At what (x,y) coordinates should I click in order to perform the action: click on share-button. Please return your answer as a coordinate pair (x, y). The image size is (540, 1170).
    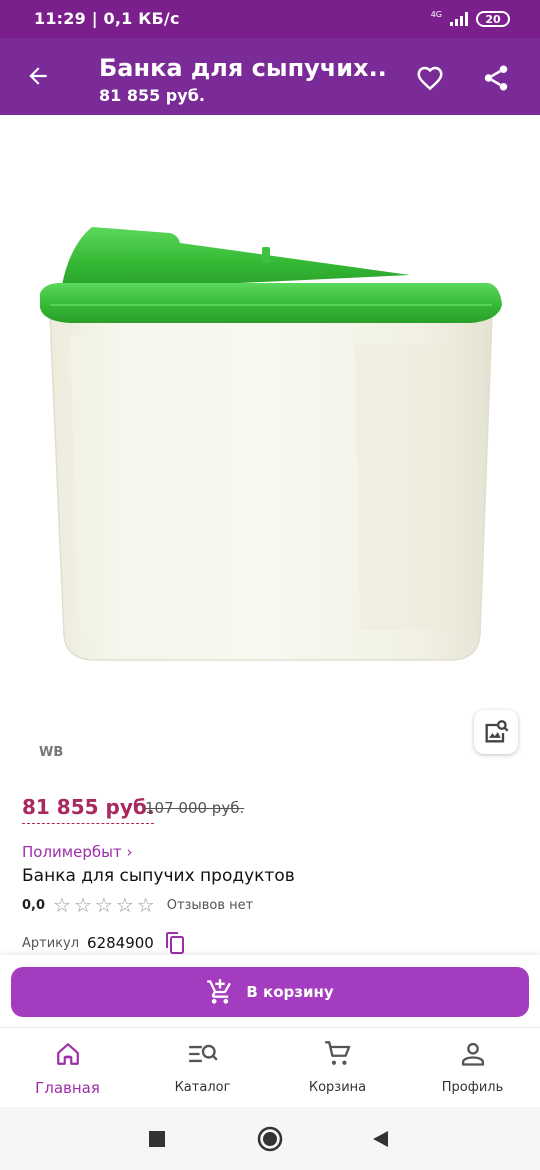
    Looking at the image, I should click on (496, 78).